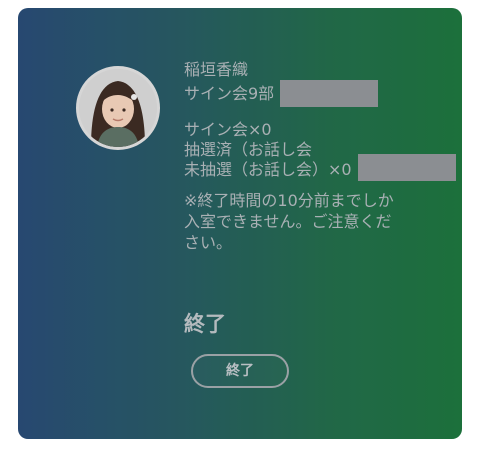 The width and height of the screenshot is (480, 451). Describe the element at coordinates (228, 129) in the screenshot. I see `sign-session-count: サイン会×0` at that location.